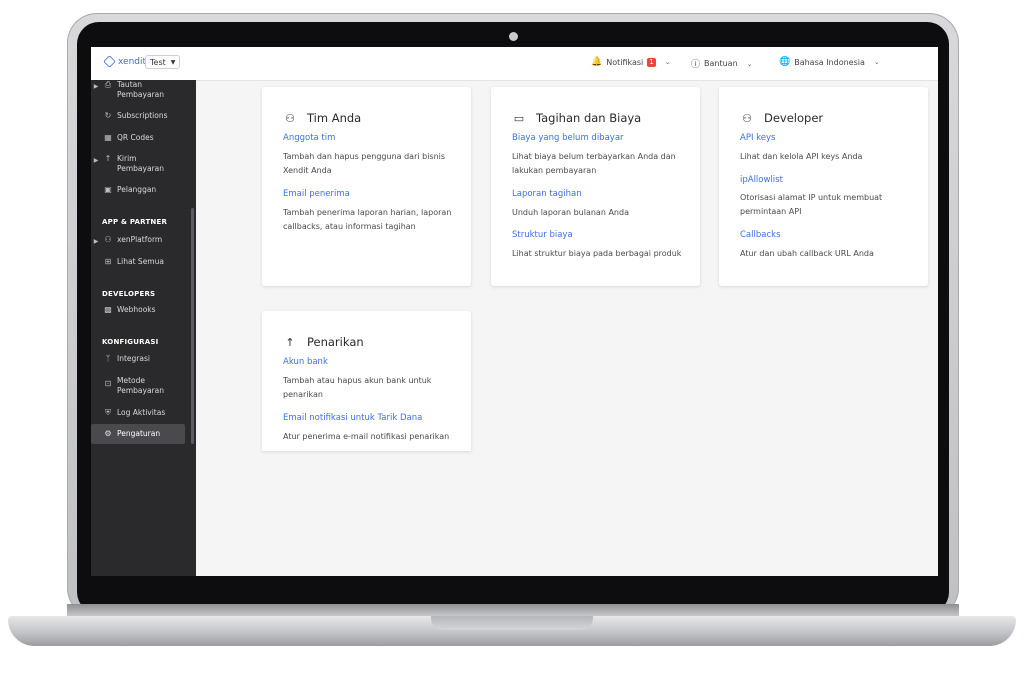 The image size is (1024, 683). What do you see at coordinates (512, 623) in the screenshot?
I see `laptop-notch` at bounding box center [512, 623].